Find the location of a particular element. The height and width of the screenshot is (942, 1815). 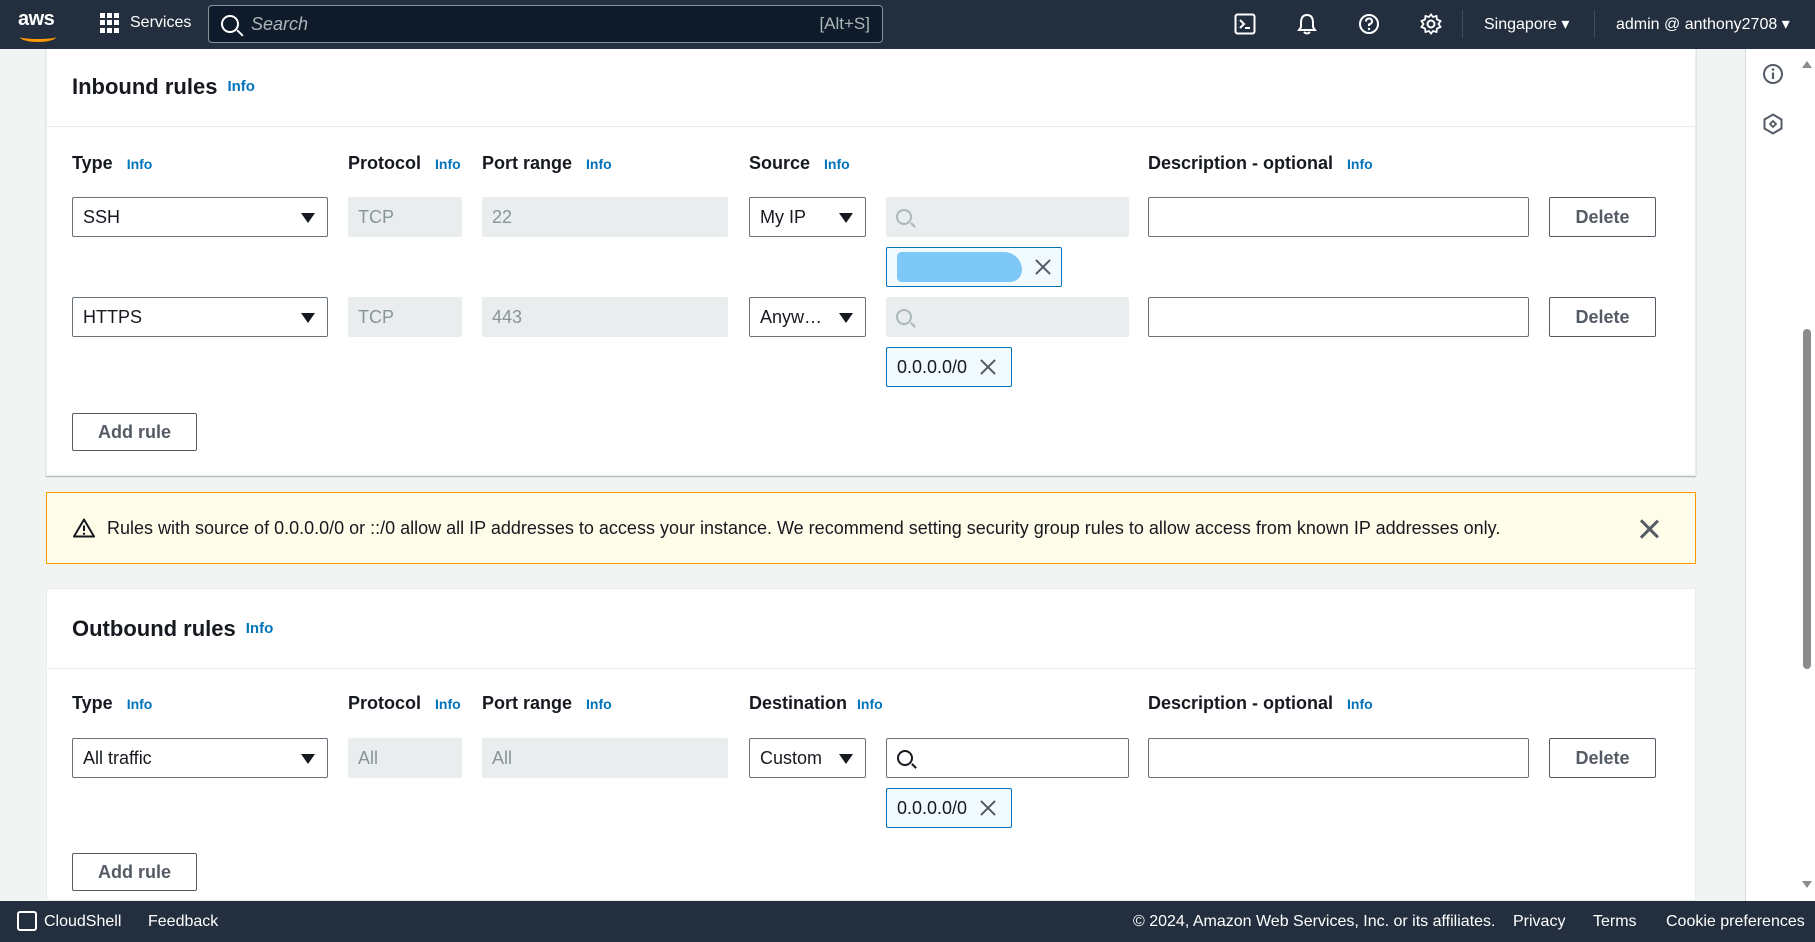

outbound-add-rule-button: Add rule is located at coordinates (134, 872).